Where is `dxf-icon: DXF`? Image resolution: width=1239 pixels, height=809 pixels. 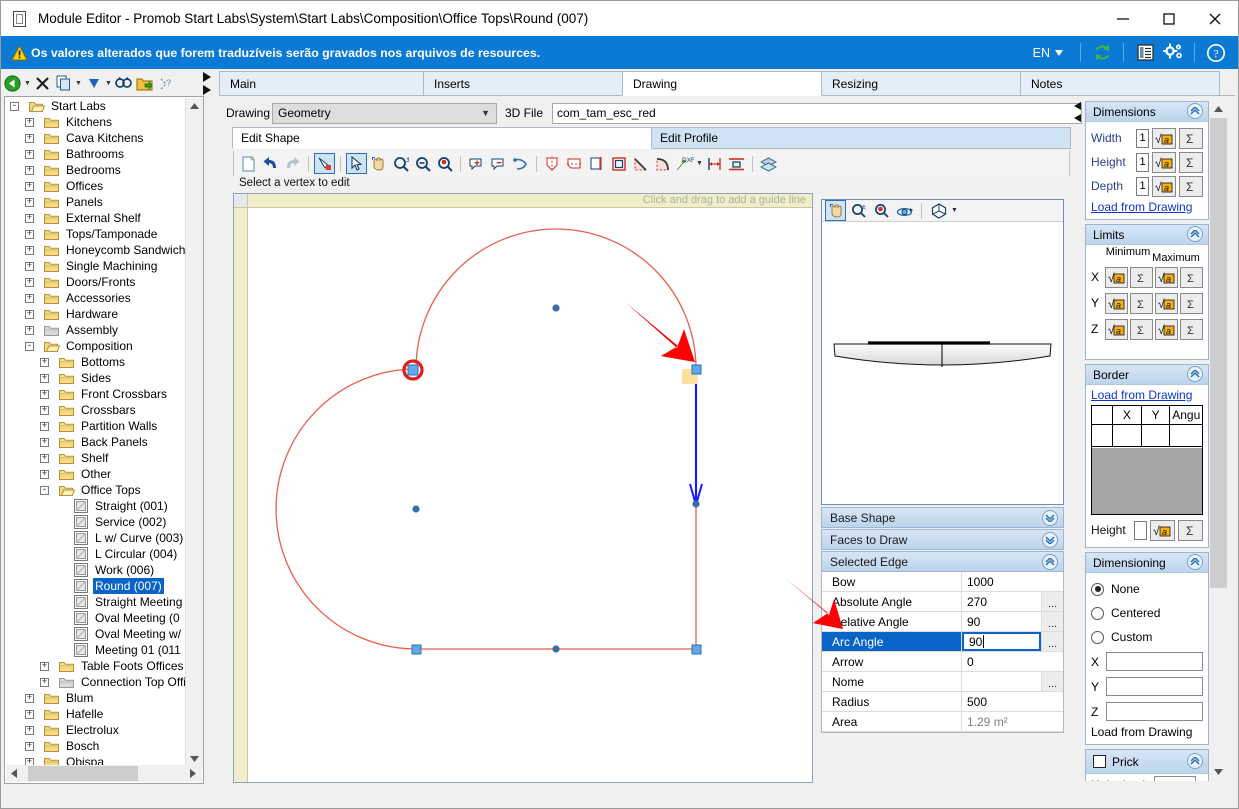
dxf-icon: DXF is located at coordinates (684, 163).